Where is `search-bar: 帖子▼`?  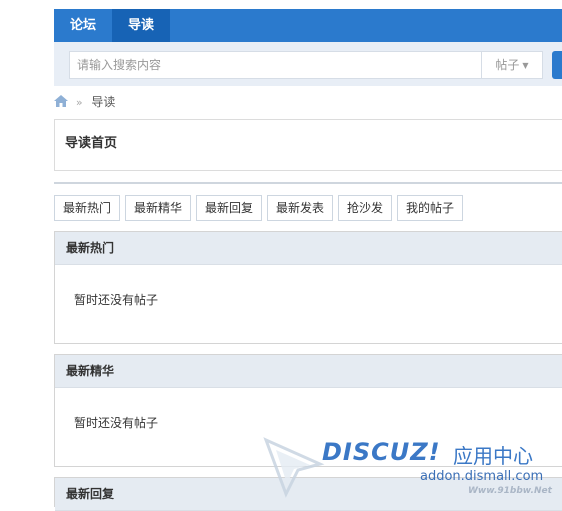
search-bar: 帖子▼ is located at coordinates (308, 64).